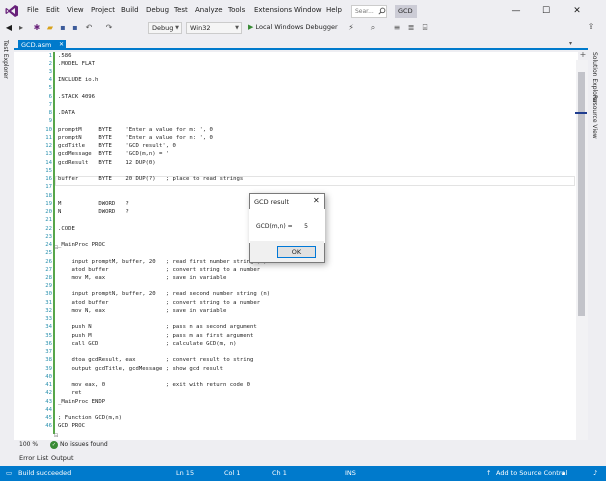 The height and width of the screenshot is (481, 606). Describe the element at coordinates (48, 187) in the screenshot. I see `line-number: 17` at that location.